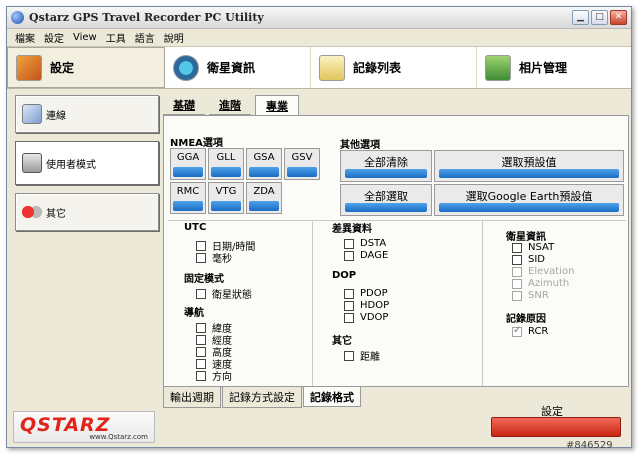 This screenshot has height=456, width=640. Describe the element at coordinates (188, 198) in the screenshot. I see `nmea-rmc-button: RMC` at that location.